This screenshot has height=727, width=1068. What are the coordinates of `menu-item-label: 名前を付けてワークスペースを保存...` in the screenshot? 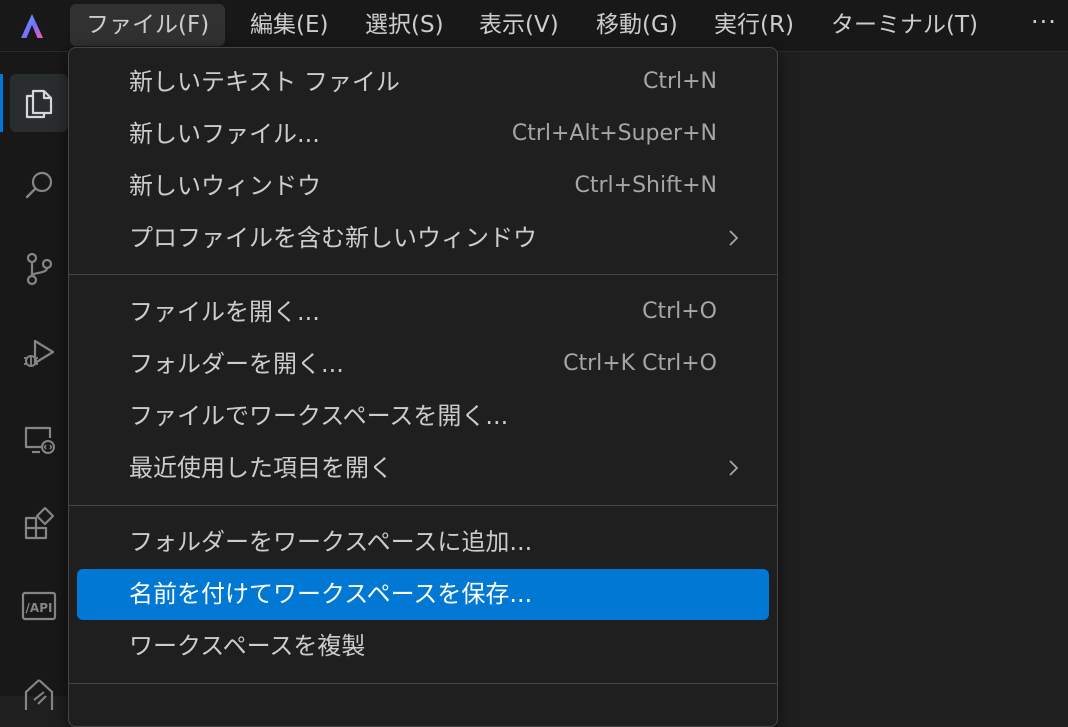 It's located at (331, 594).